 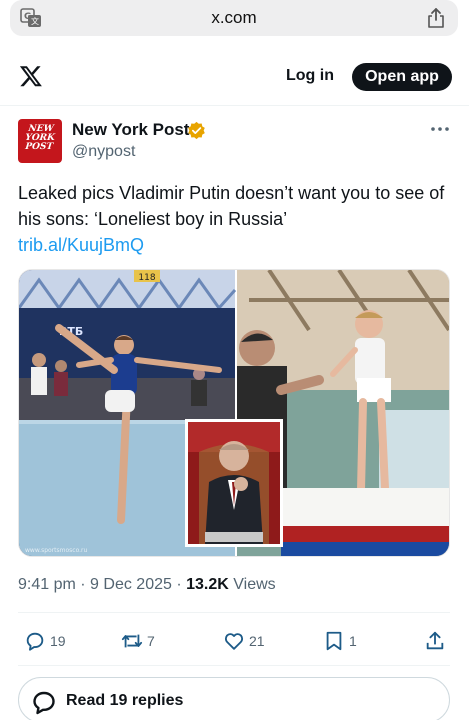 I want to click on url-text: x.com, so click(x=234, y=17).